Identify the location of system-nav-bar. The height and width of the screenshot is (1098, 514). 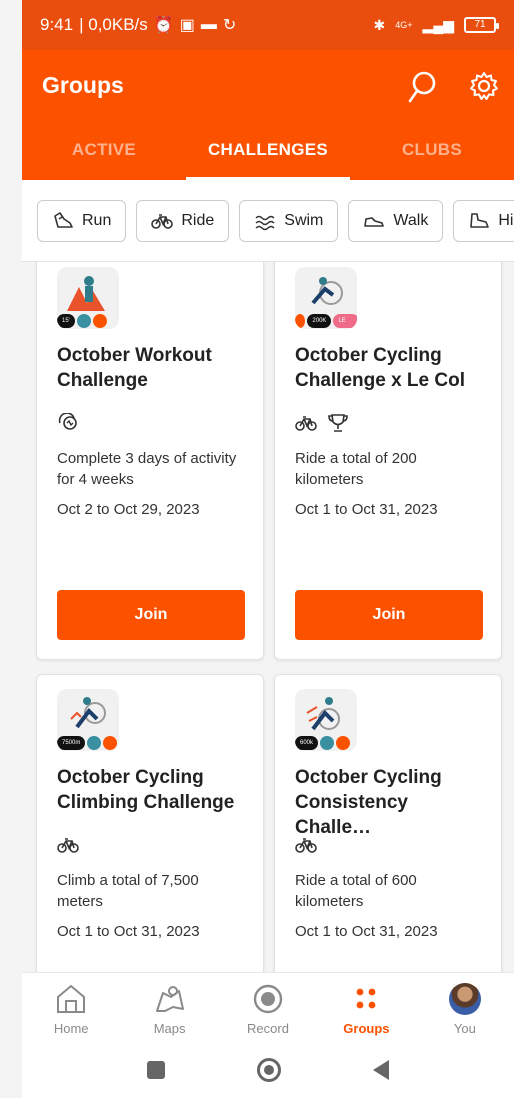
(268, 1070).